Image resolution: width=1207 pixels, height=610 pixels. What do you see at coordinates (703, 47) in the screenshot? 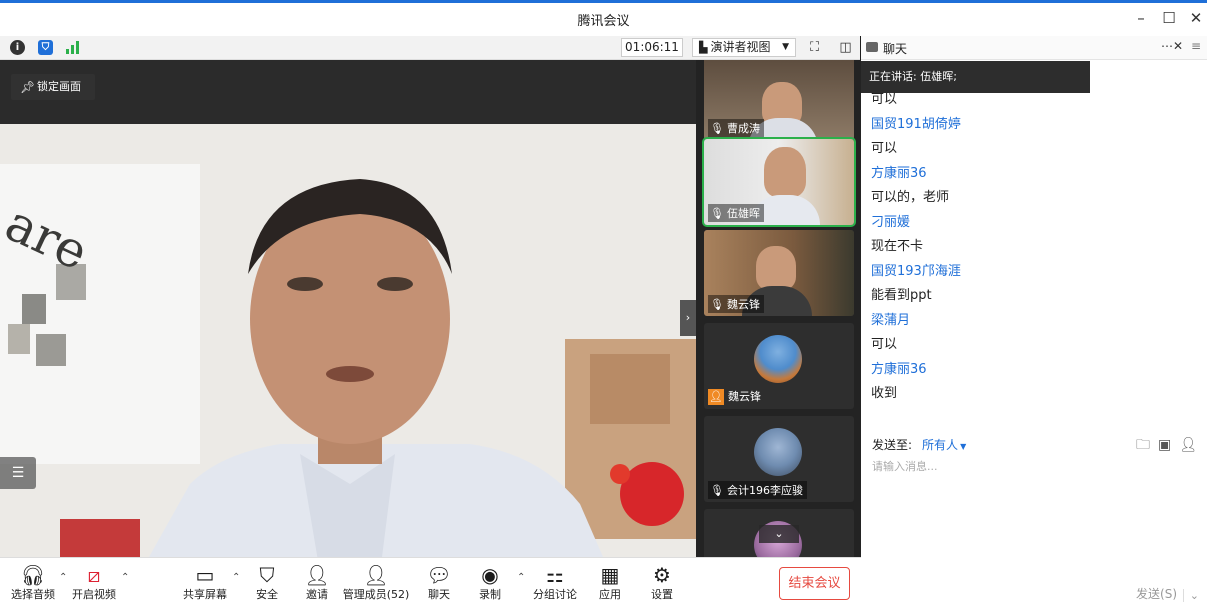
I see `layout-icon: ▙` at bounding box center [703, 47].